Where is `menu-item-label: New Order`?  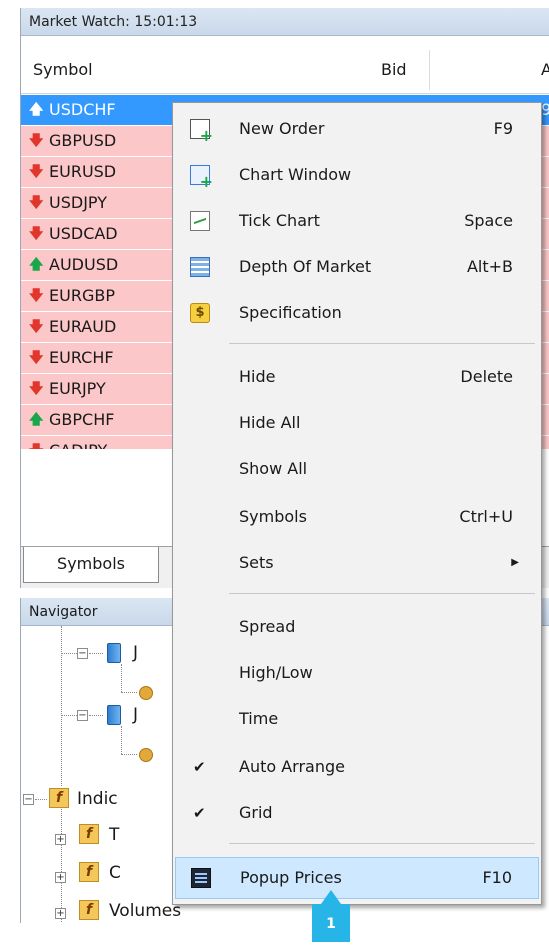
menu-item-label: New Order is located at coordinates (282, 128).